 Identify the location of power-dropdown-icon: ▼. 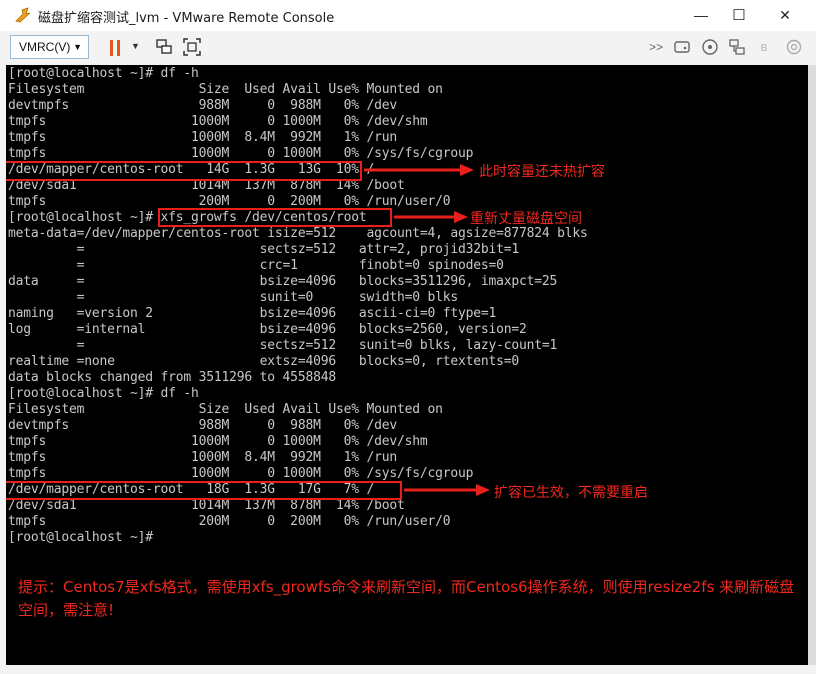
(135, 46).